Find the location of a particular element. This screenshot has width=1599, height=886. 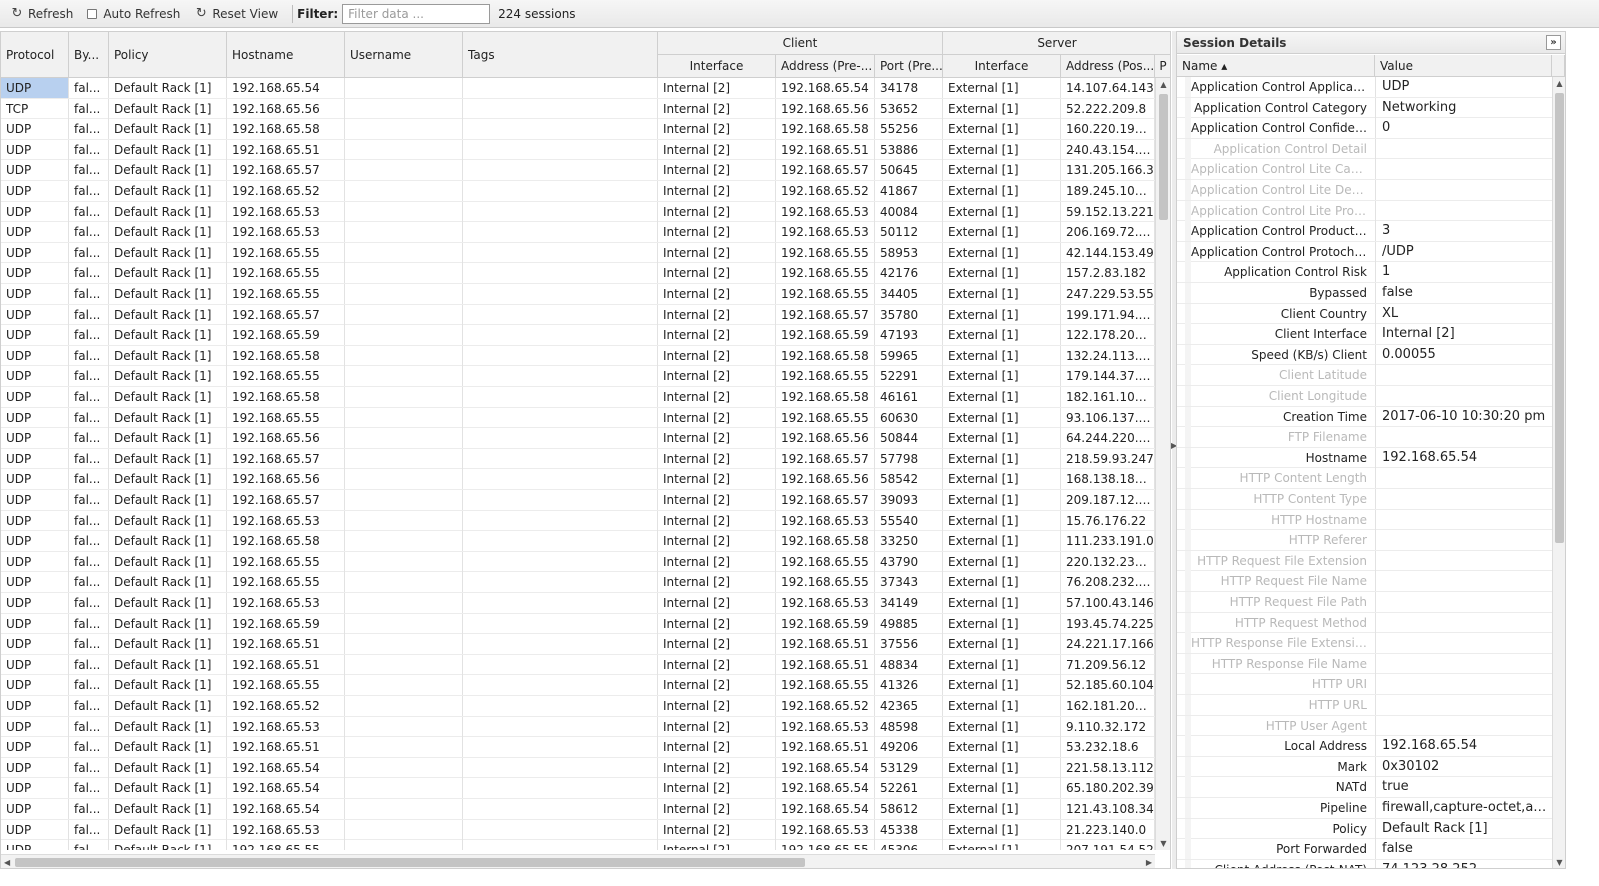

detail-row: Local Address 192.168.65.54 is located at coordinates (1364, 746).